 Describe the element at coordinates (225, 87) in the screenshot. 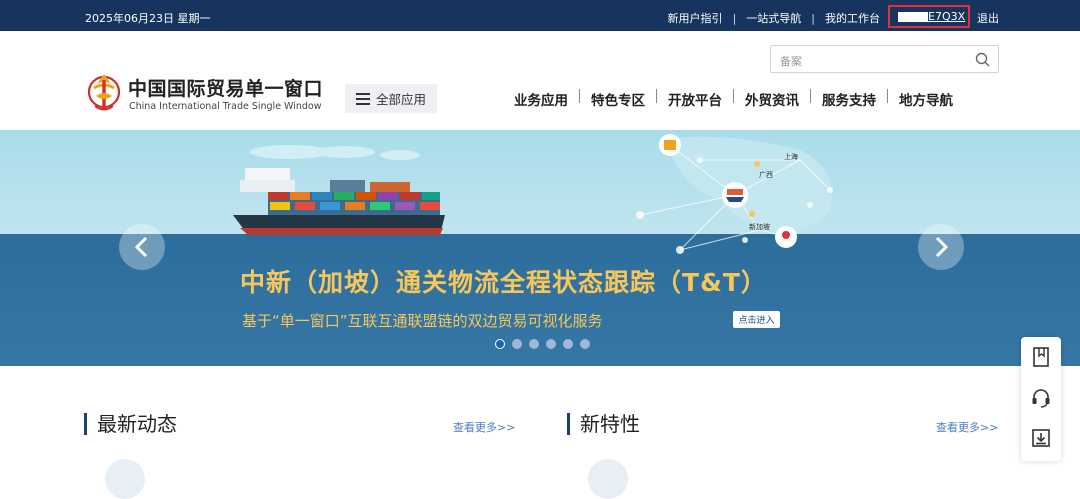

I see `logo-title: 中国国际贸易单一窗口` at that location.